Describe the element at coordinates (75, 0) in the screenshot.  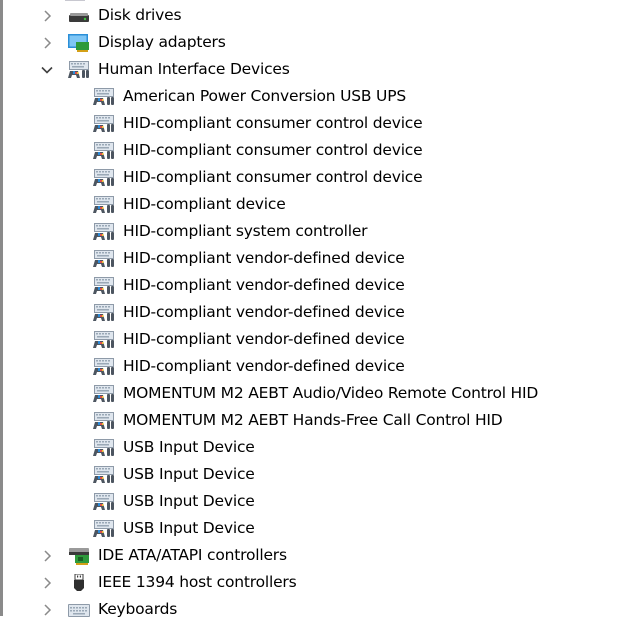
I see `partial-row-icon-above` at that location.